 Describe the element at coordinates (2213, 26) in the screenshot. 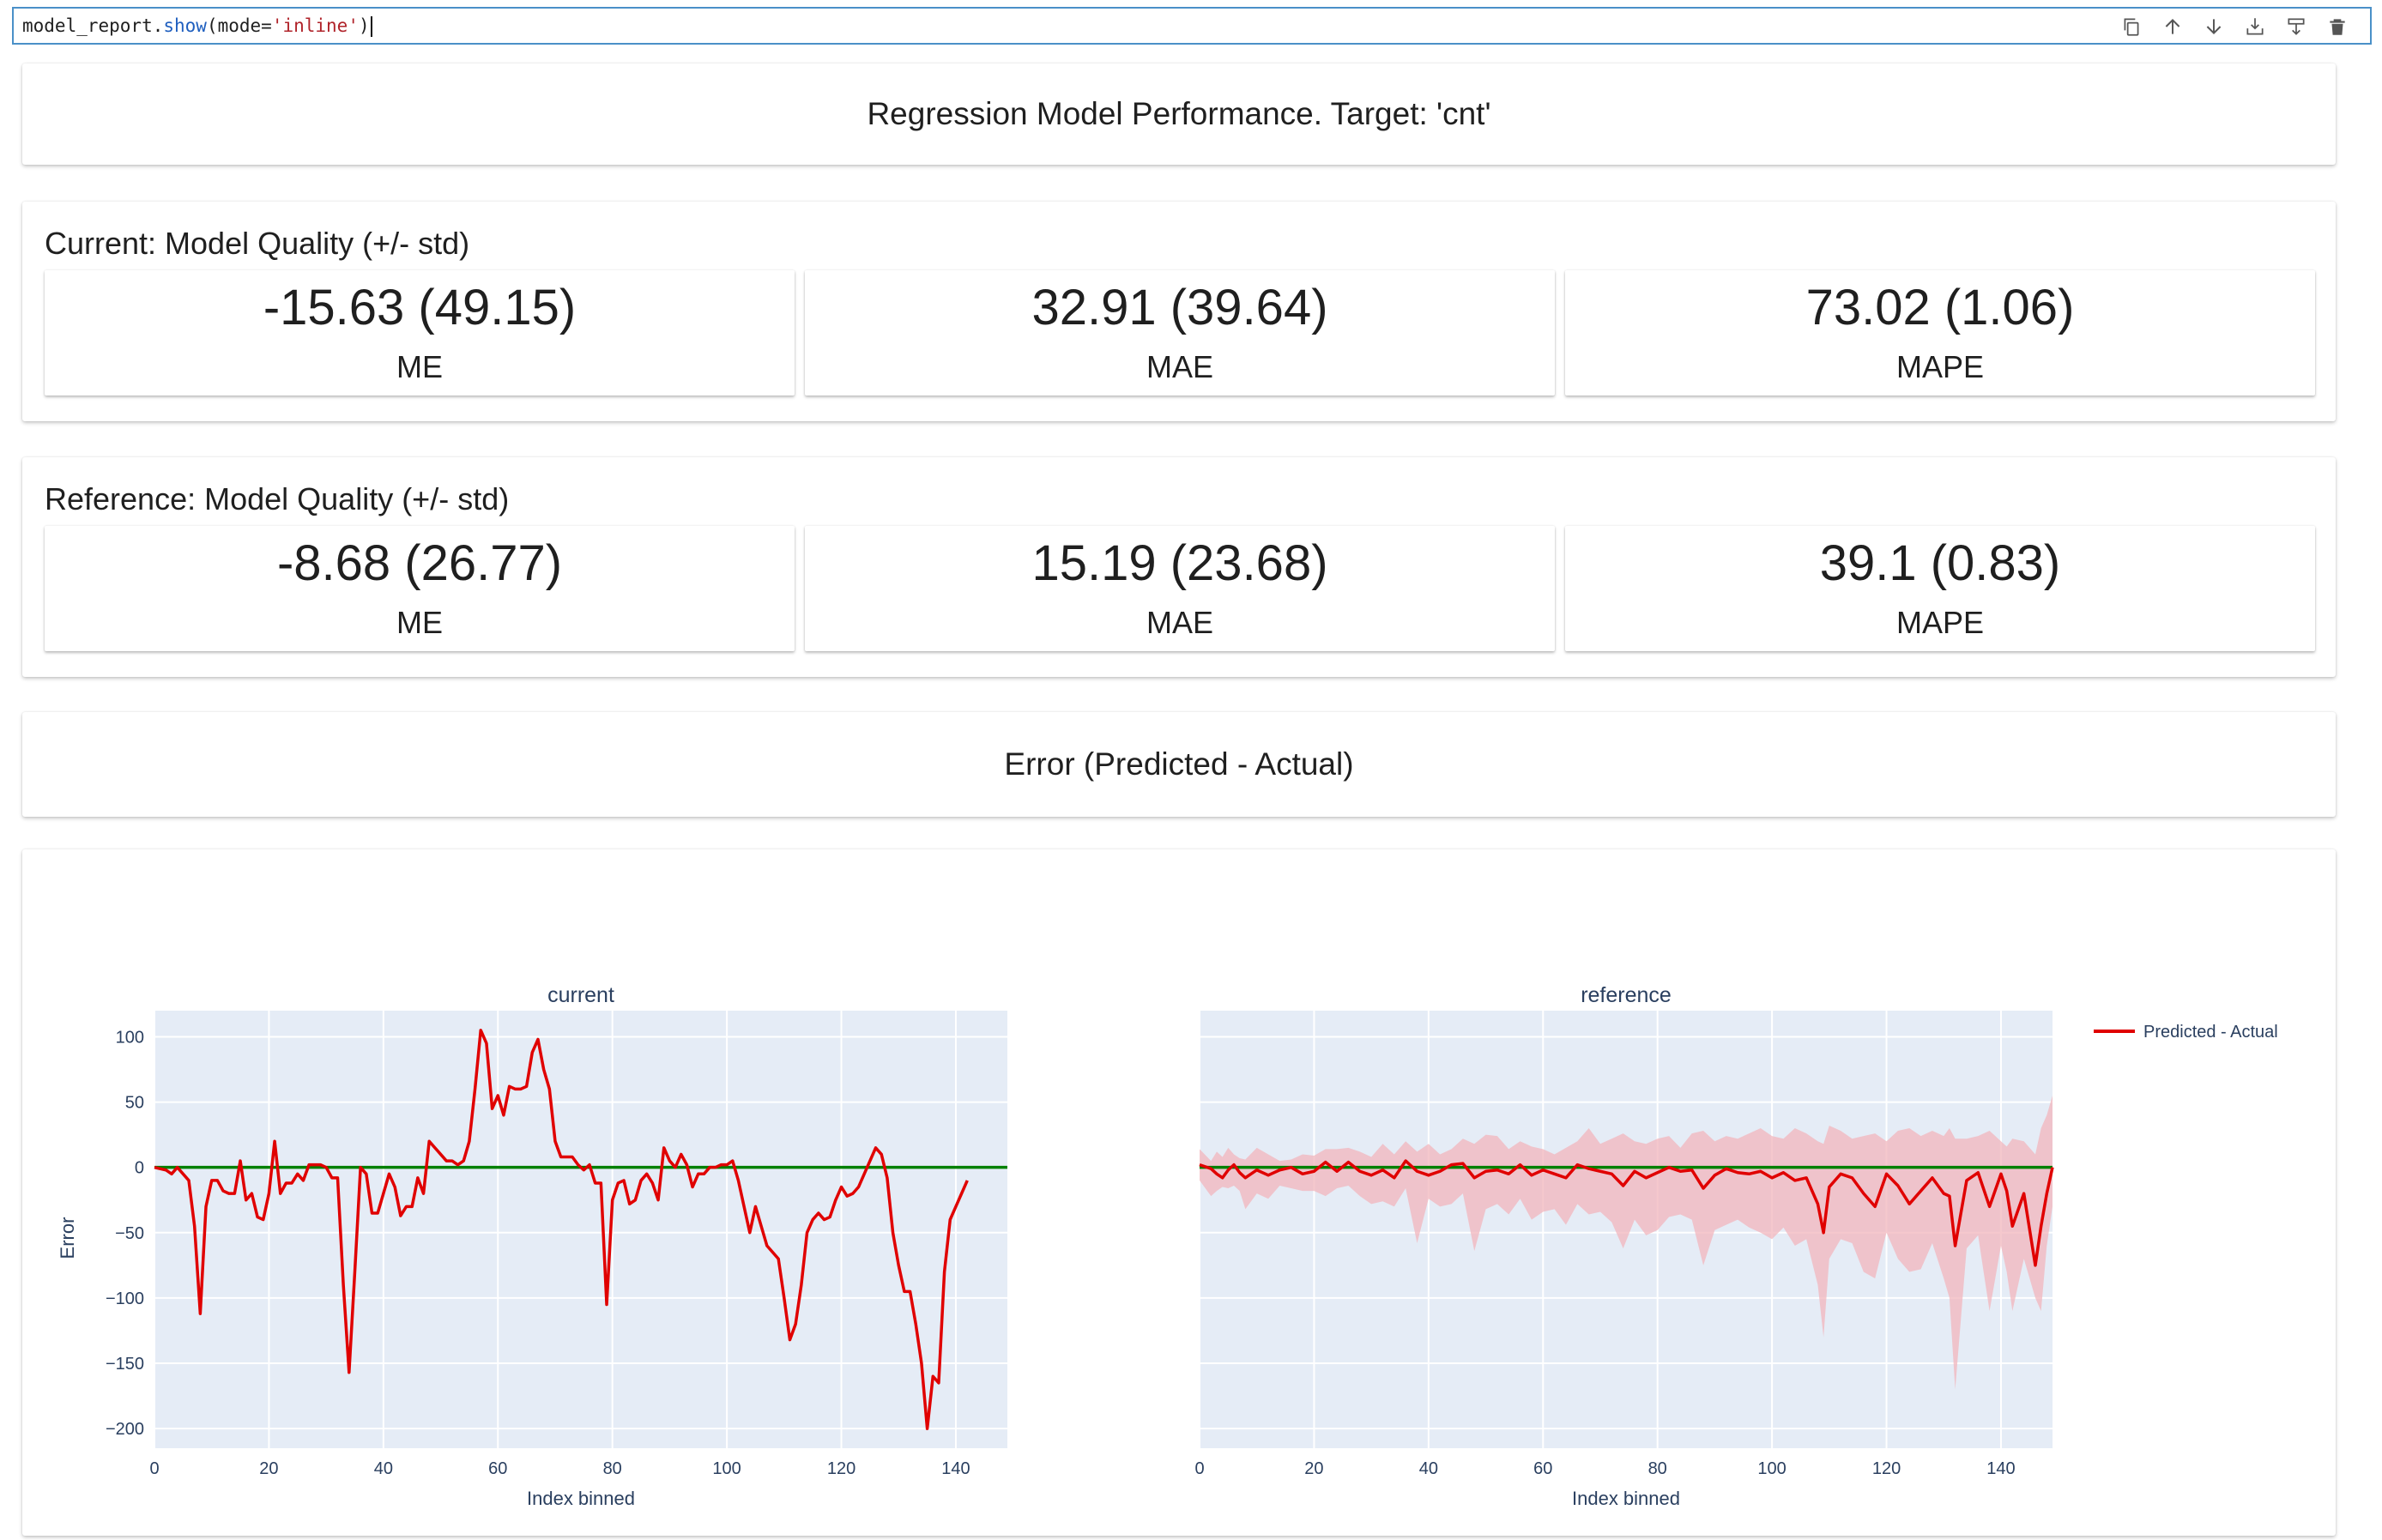

I see `move-down-icon` at that location.